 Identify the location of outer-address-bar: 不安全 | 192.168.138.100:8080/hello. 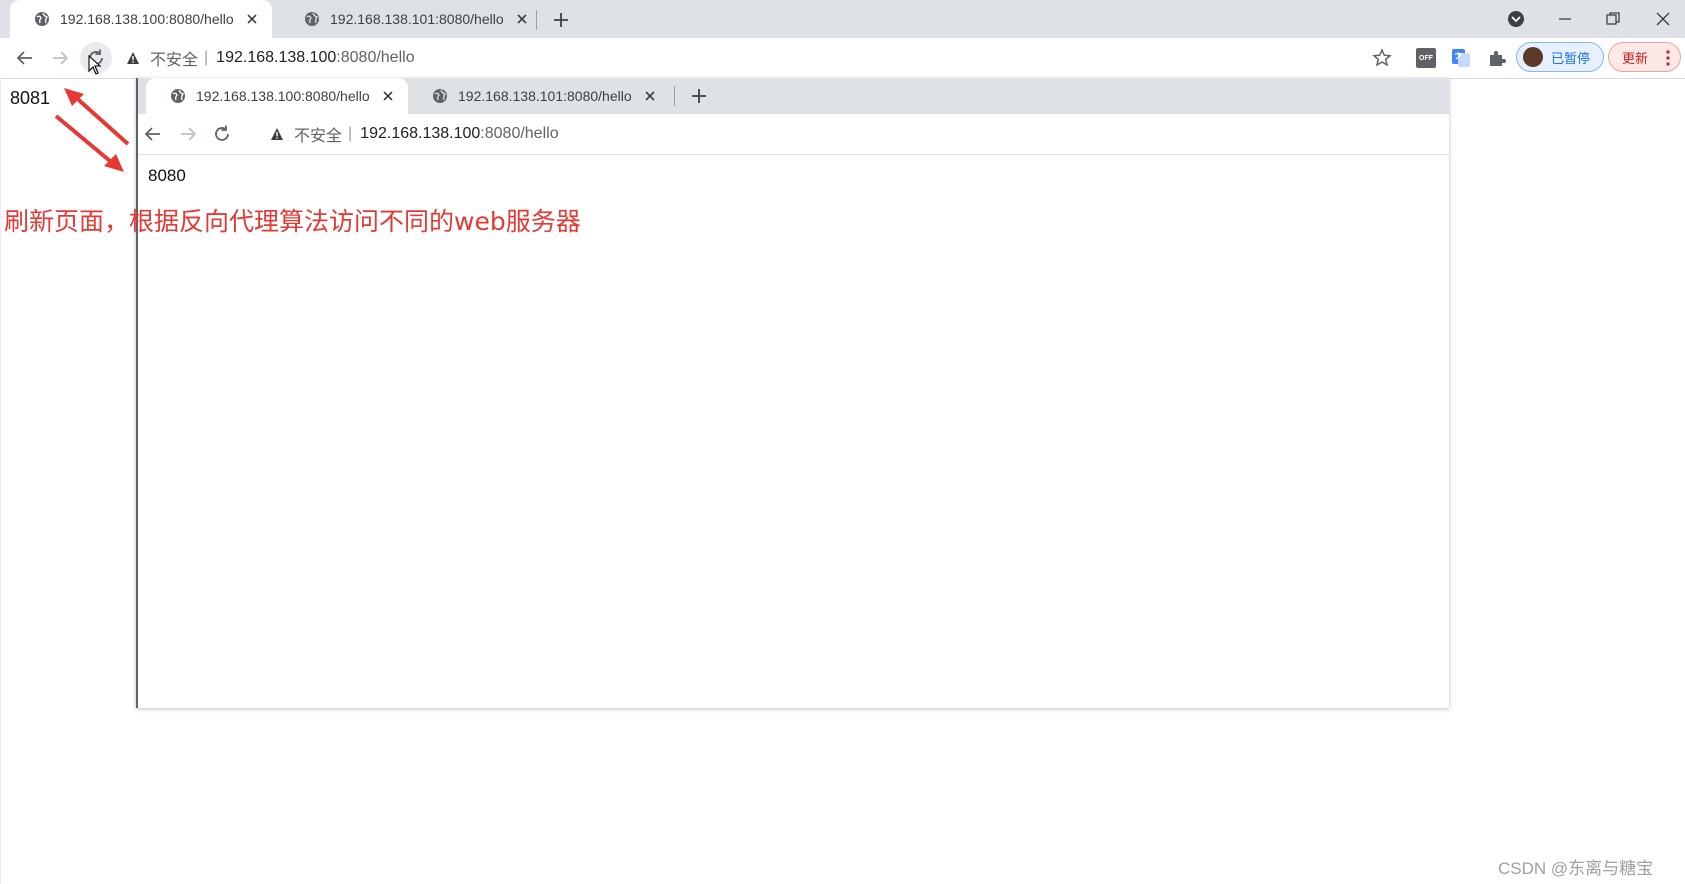
(270, 58).